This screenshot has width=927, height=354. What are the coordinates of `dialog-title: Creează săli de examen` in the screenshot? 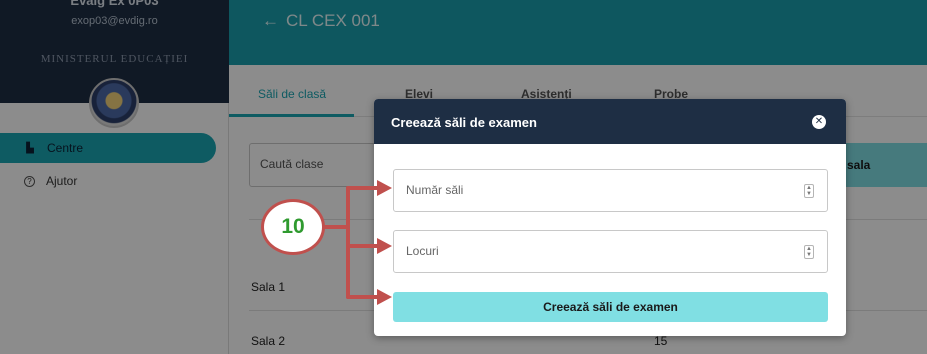 It's located at (464, 122).